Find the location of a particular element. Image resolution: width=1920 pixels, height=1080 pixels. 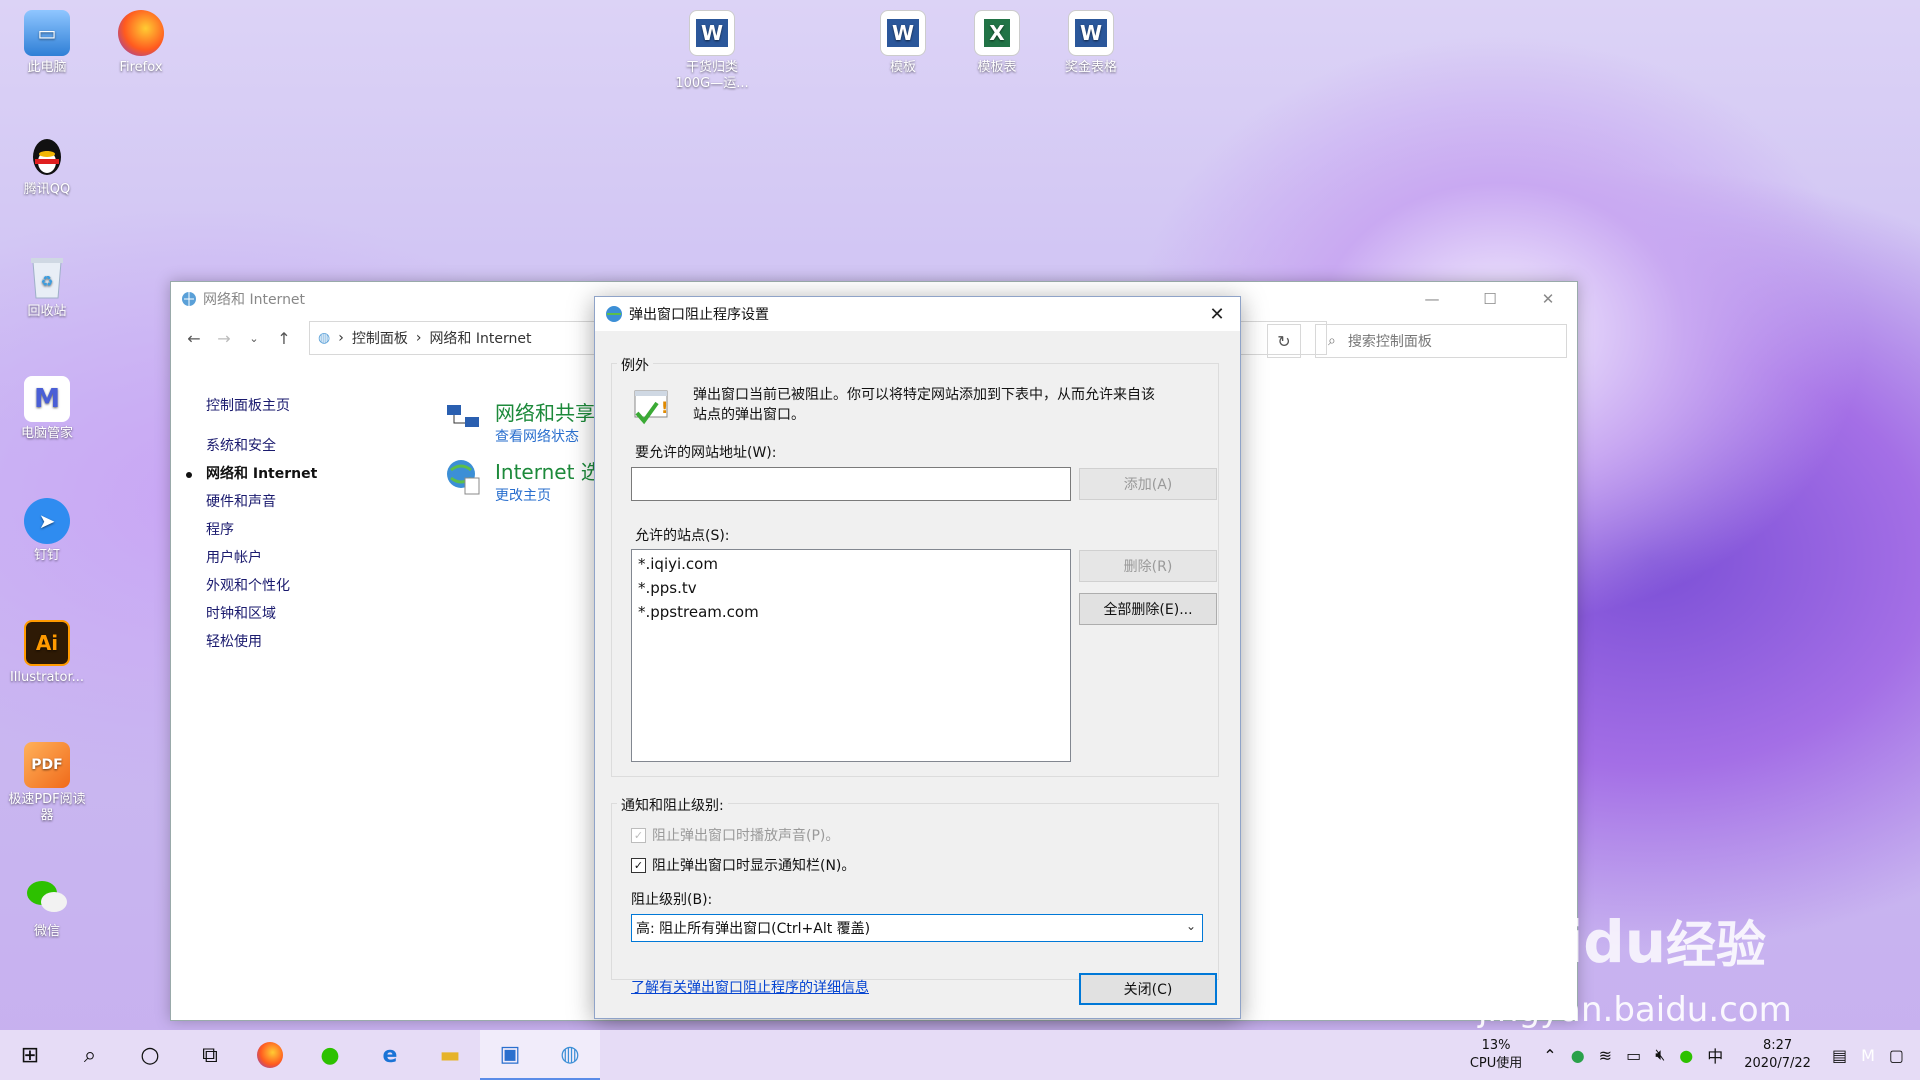

close-button: ✕ is located at coordinates (1548, 299).